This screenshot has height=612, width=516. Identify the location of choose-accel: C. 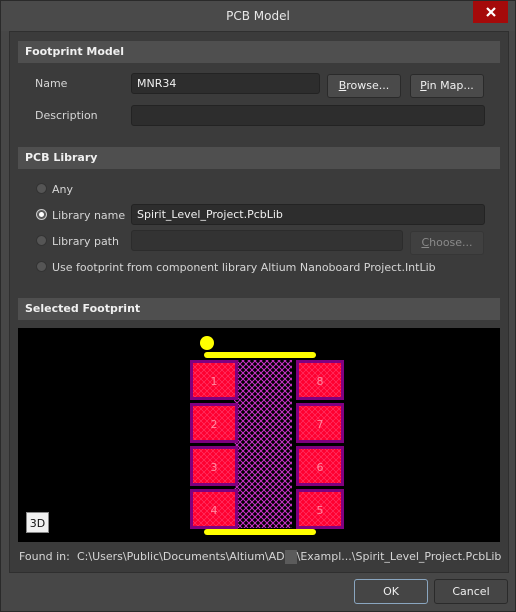
(425, 242).